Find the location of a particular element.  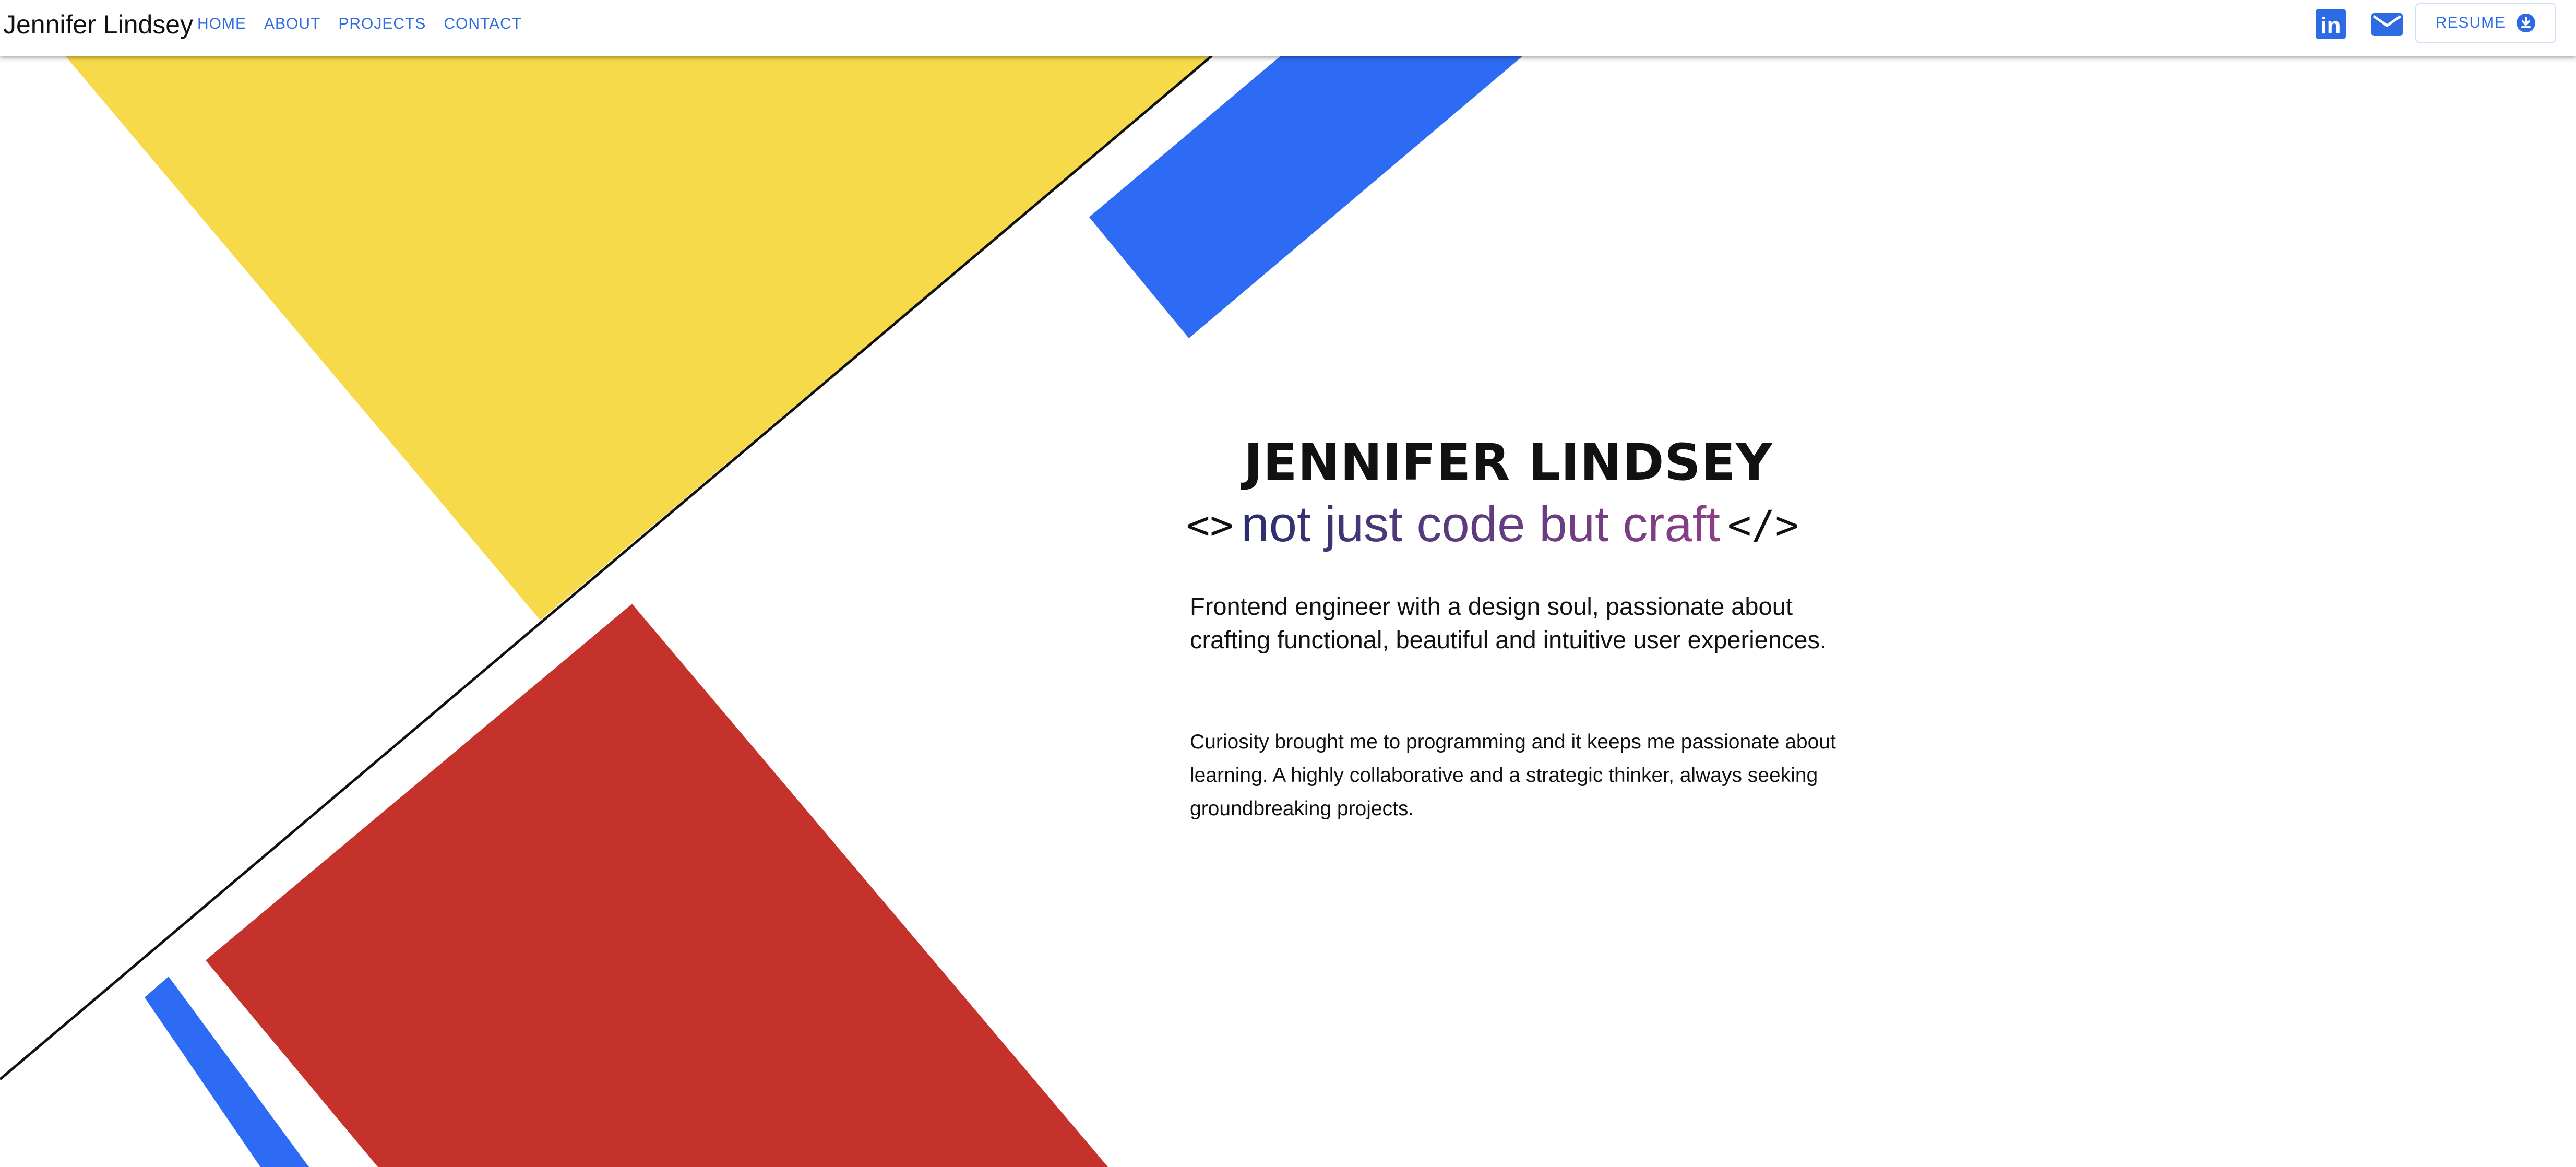

tagline: <> not just code but craft </> is located at coordinates (1492, 524).